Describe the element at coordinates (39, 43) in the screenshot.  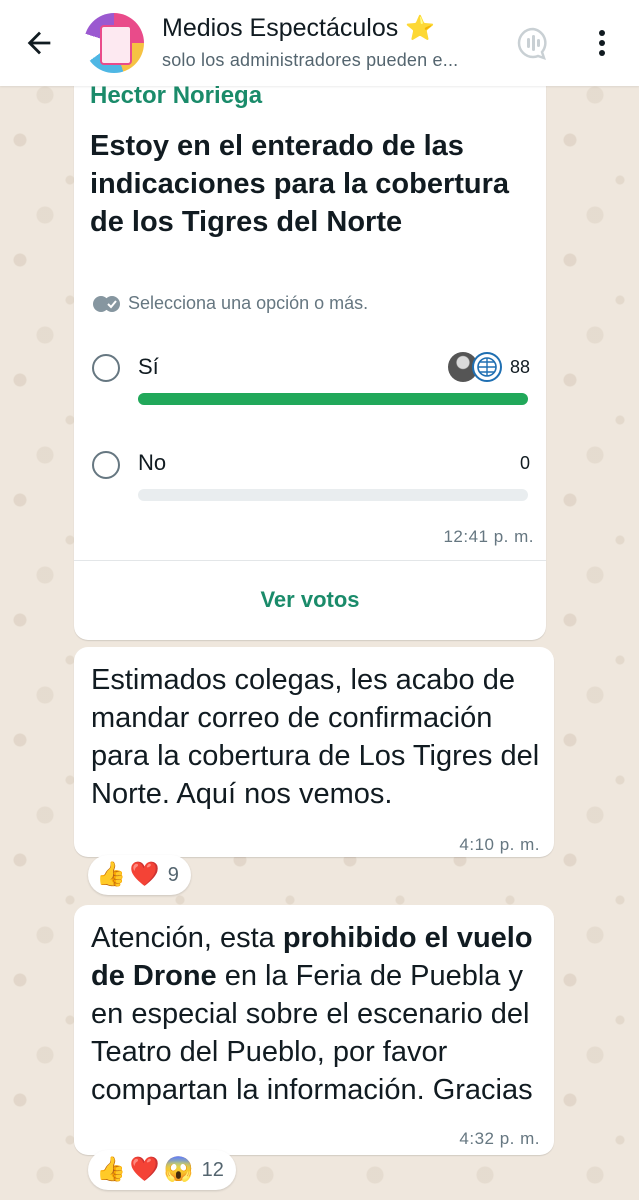
I see `arrow-left-icon` at that location.